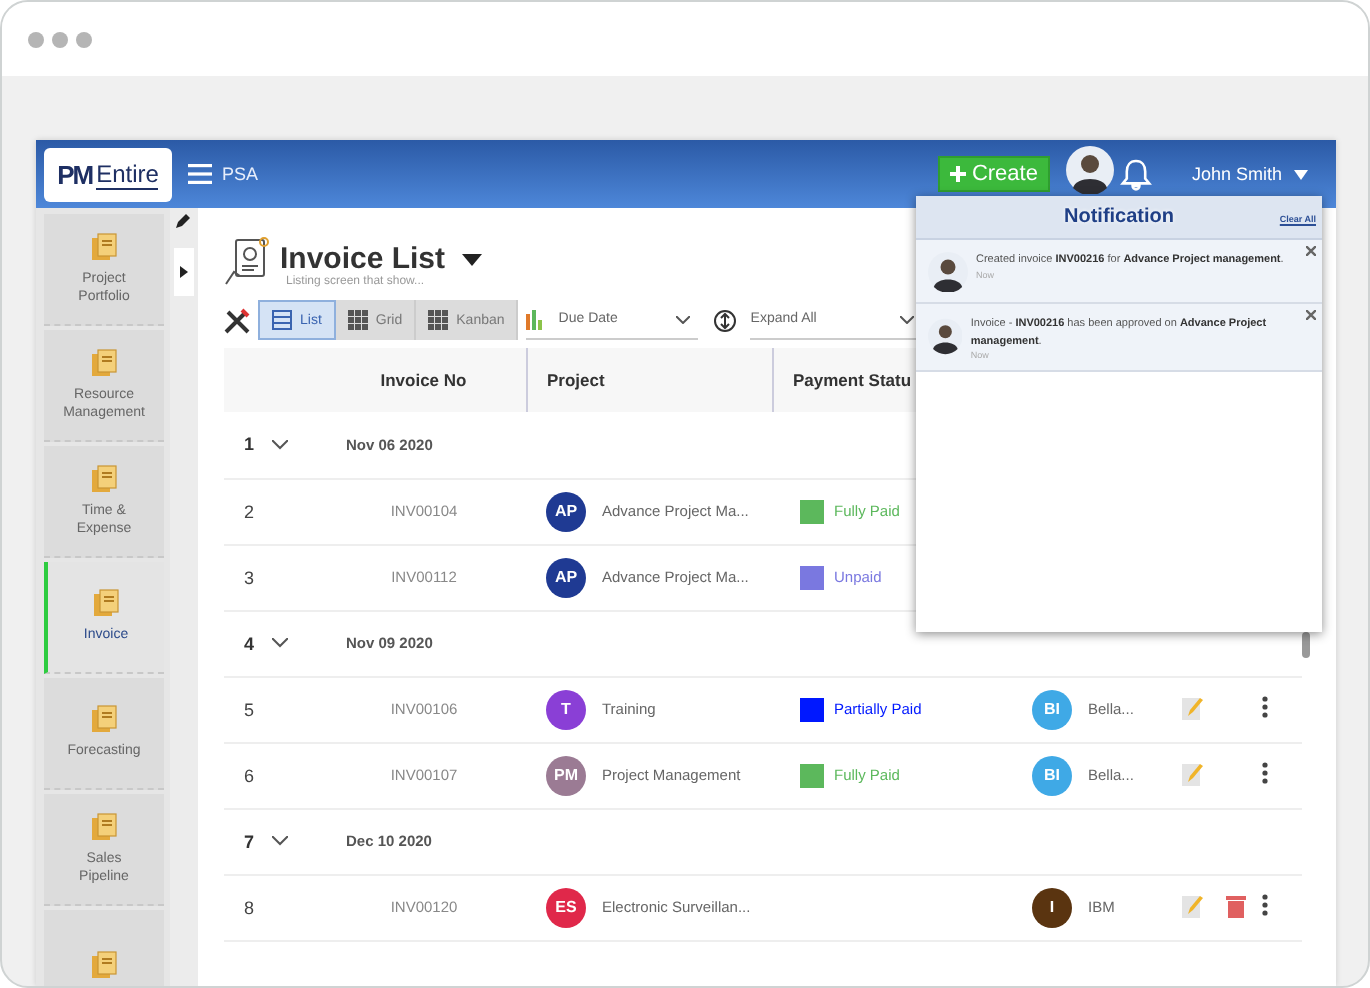 This screenshot has height=988, width=1370. I want to click on pencil-icon, so click(184, 220).